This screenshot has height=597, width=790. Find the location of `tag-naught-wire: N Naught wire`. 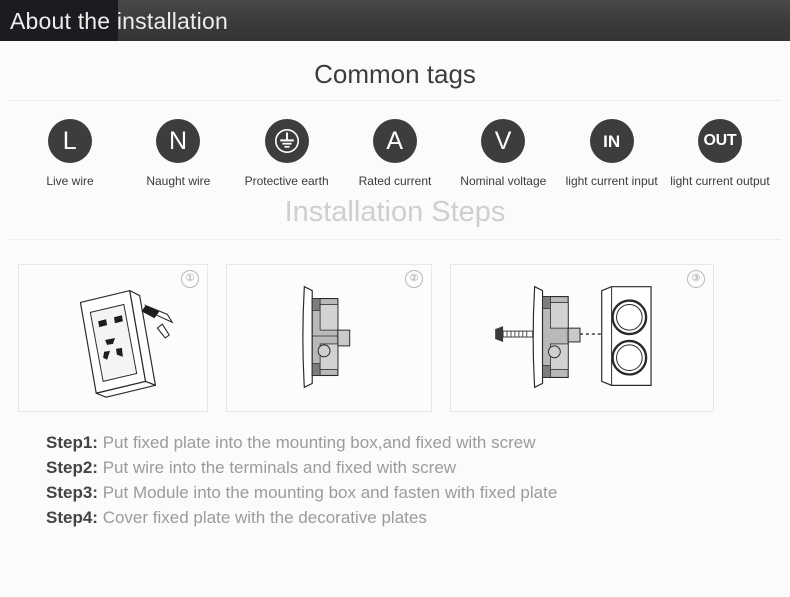

tag-naught-wire: N Naught wire is located at coordinates (178, 153).